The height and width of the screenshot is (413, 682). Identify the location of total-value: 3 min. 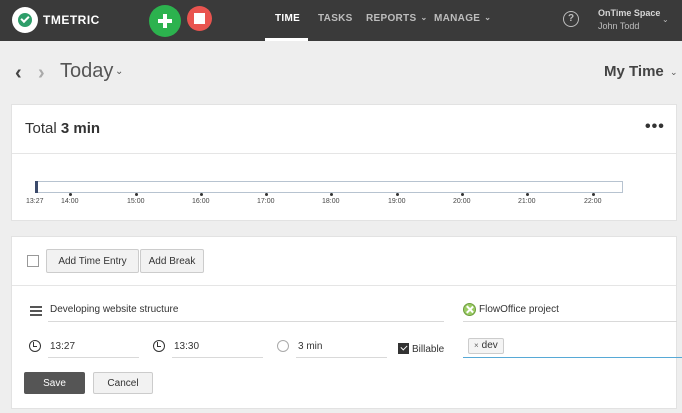
(80, 128).